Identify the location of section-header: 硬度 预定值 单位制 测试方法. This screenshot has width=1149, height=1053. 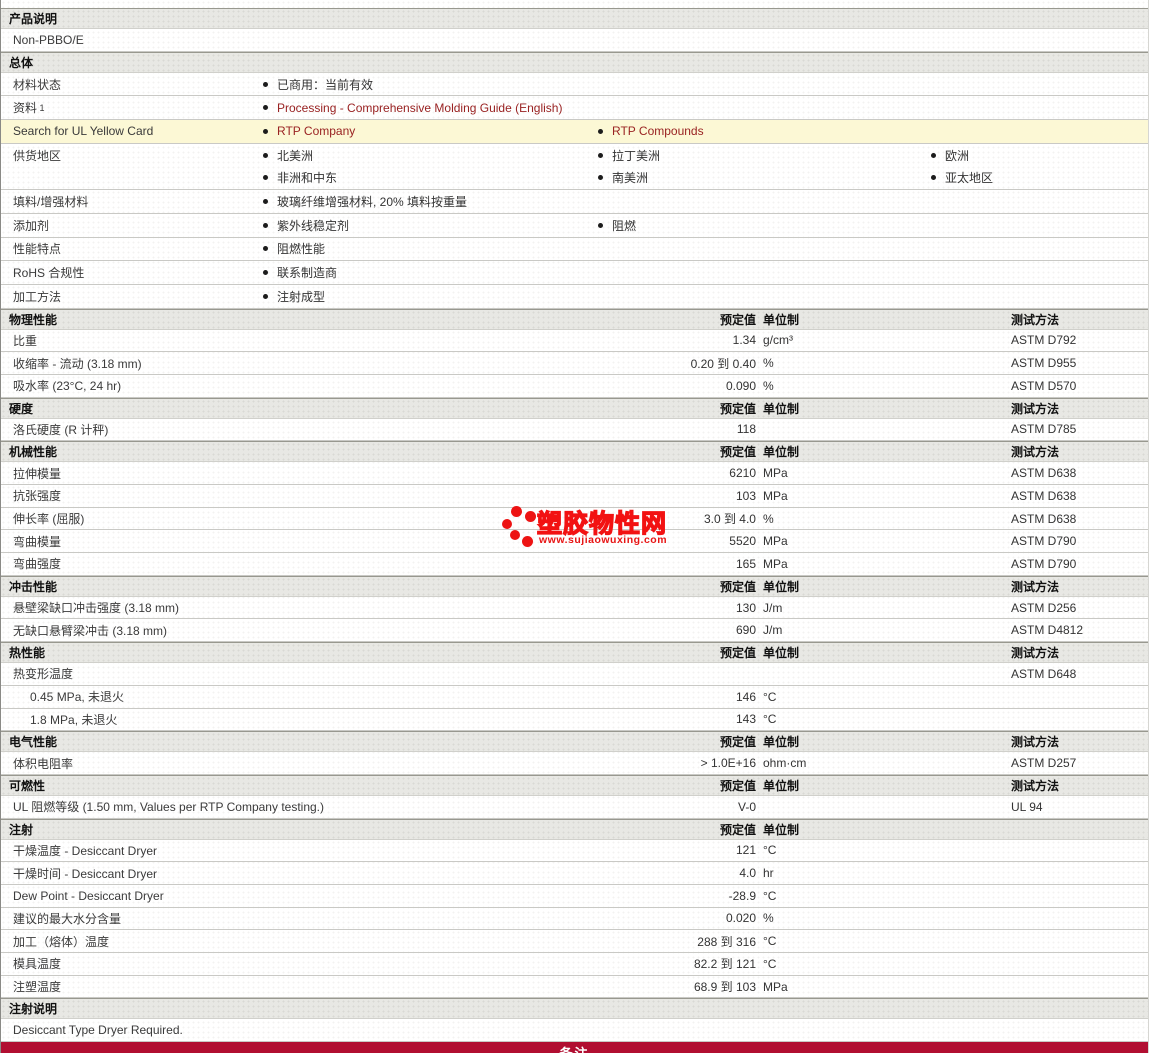
(574, 408).